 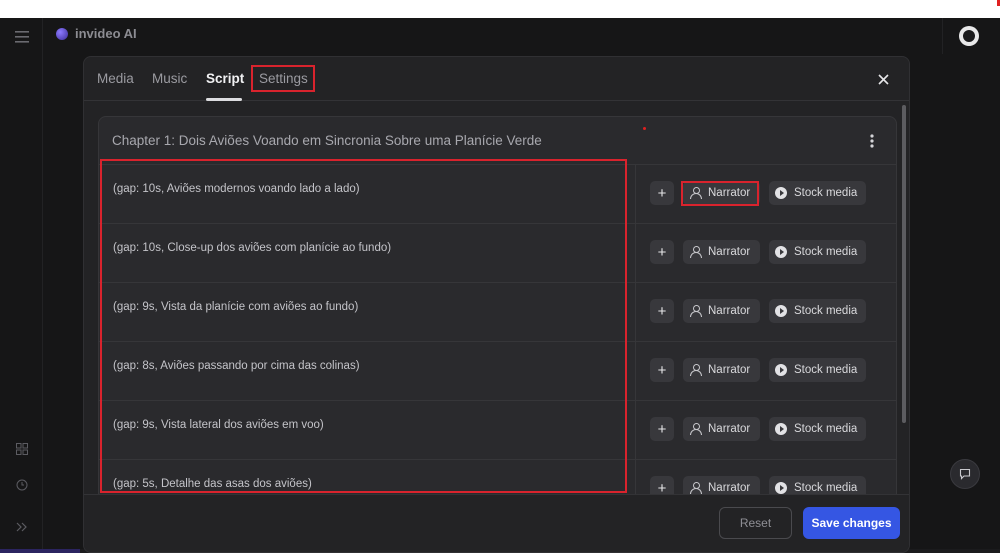 What do you see at coordinates (521, 36) in the screenshot?
I see `top-bar: invideo AI` at bounding box center [521, 36].